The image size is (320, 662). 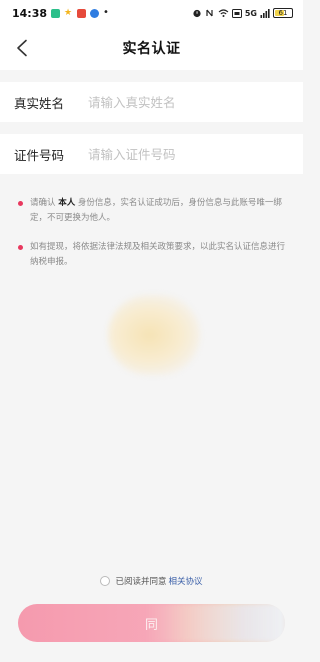 I want to click on app-green-icon, so click(x=56, y=13).